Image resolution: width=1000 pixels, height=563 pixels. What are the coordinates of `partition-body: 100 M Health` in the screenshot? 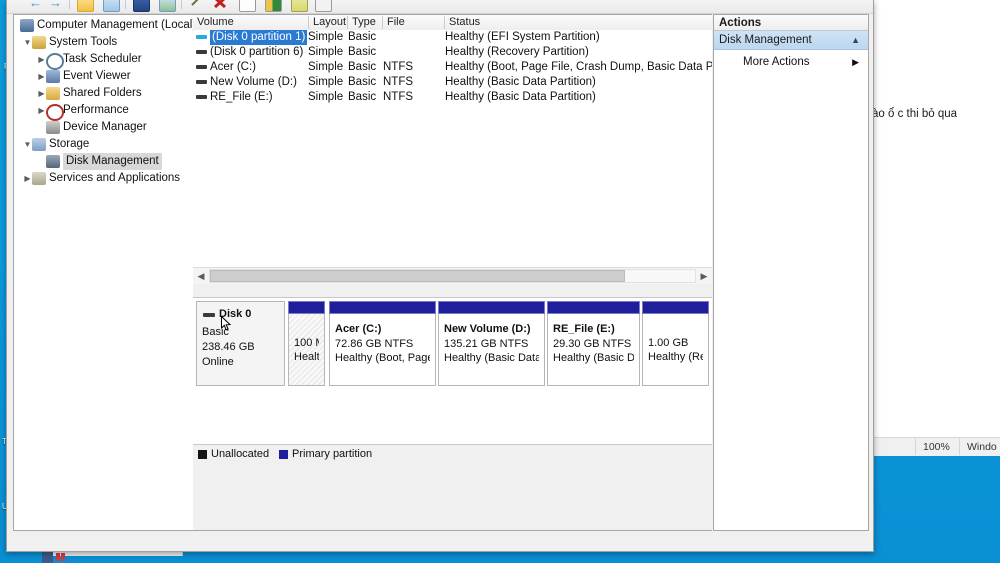 It's located at (306, 350).